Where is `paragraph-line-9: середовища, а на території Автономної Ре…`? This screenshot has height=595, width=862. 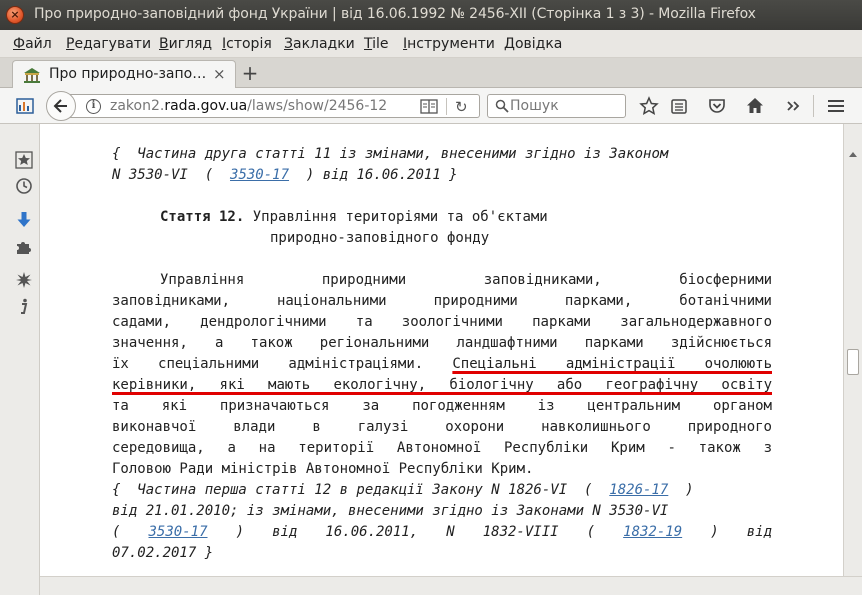 paragraph-line-9: середовища, а на території Автономної Ре… is located at coordinates (442, 448).